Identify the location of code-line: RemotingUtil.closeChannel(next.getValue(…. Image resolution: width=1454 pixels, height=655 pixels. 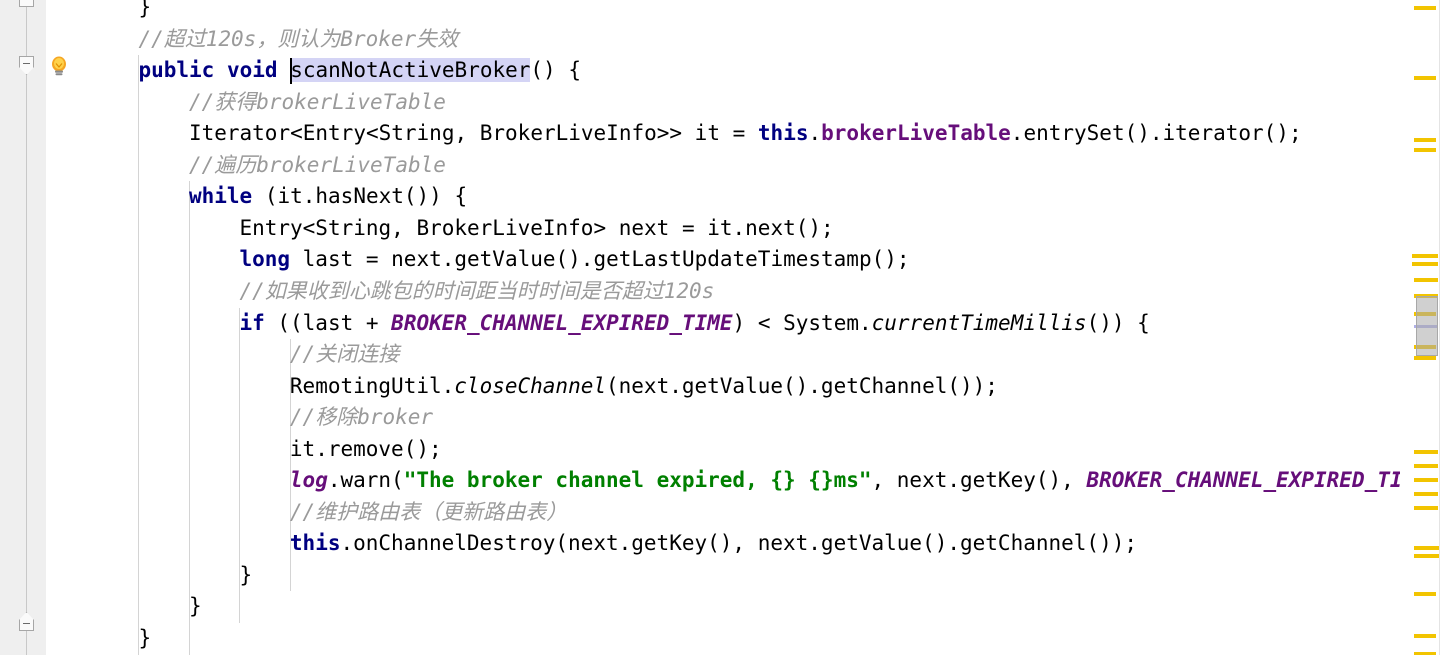
(543, 387).